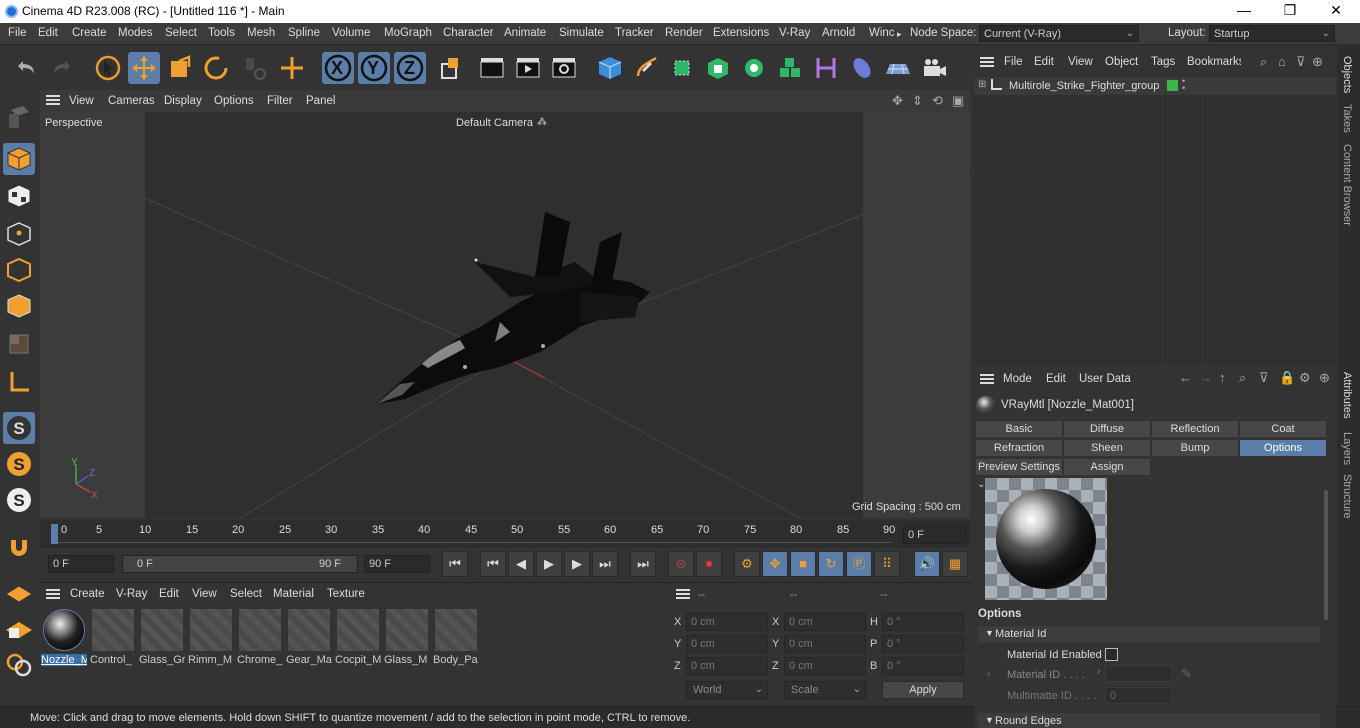  I want to click on film-strip-button: ▦, so click(955, 564).